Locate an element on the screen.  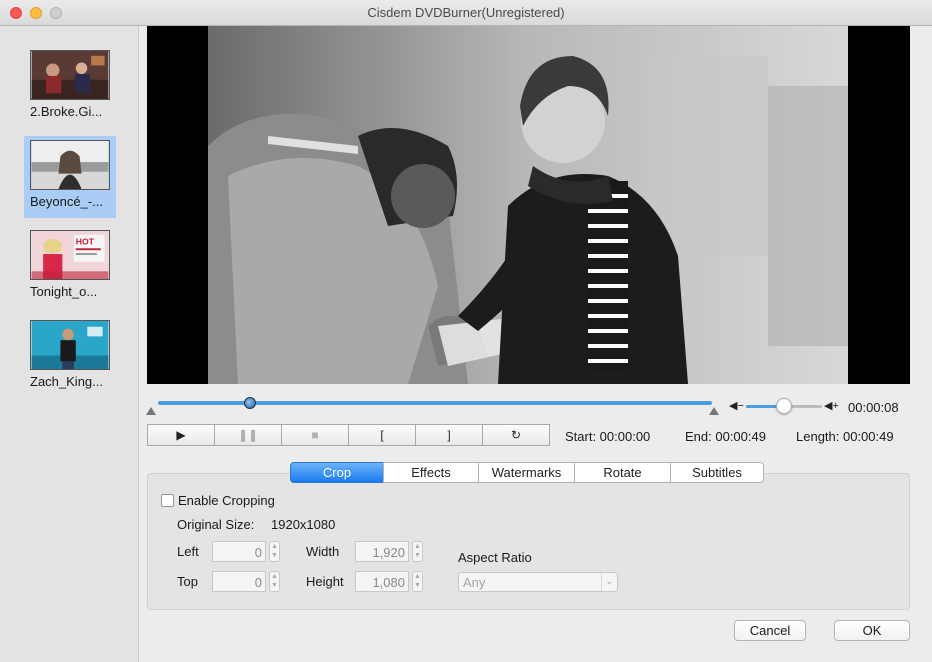
edit-tabs: Crop Effects Watermarks Rotate Subtitles is located at coordinates (527, 472).